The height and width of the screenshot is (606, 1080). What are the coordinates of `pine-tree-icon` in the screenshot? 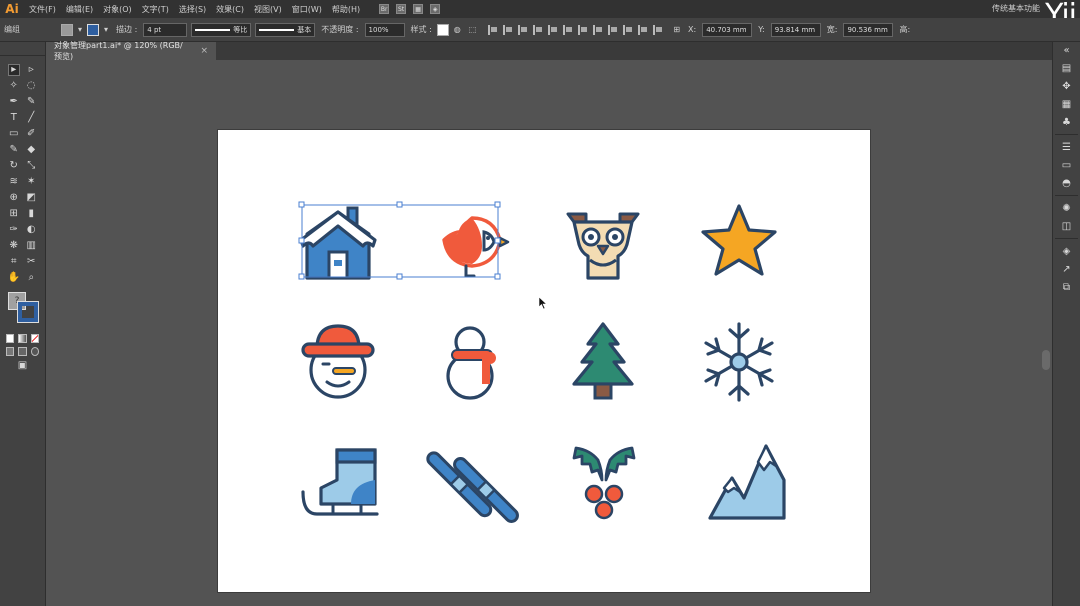 It's located at (603, 363).